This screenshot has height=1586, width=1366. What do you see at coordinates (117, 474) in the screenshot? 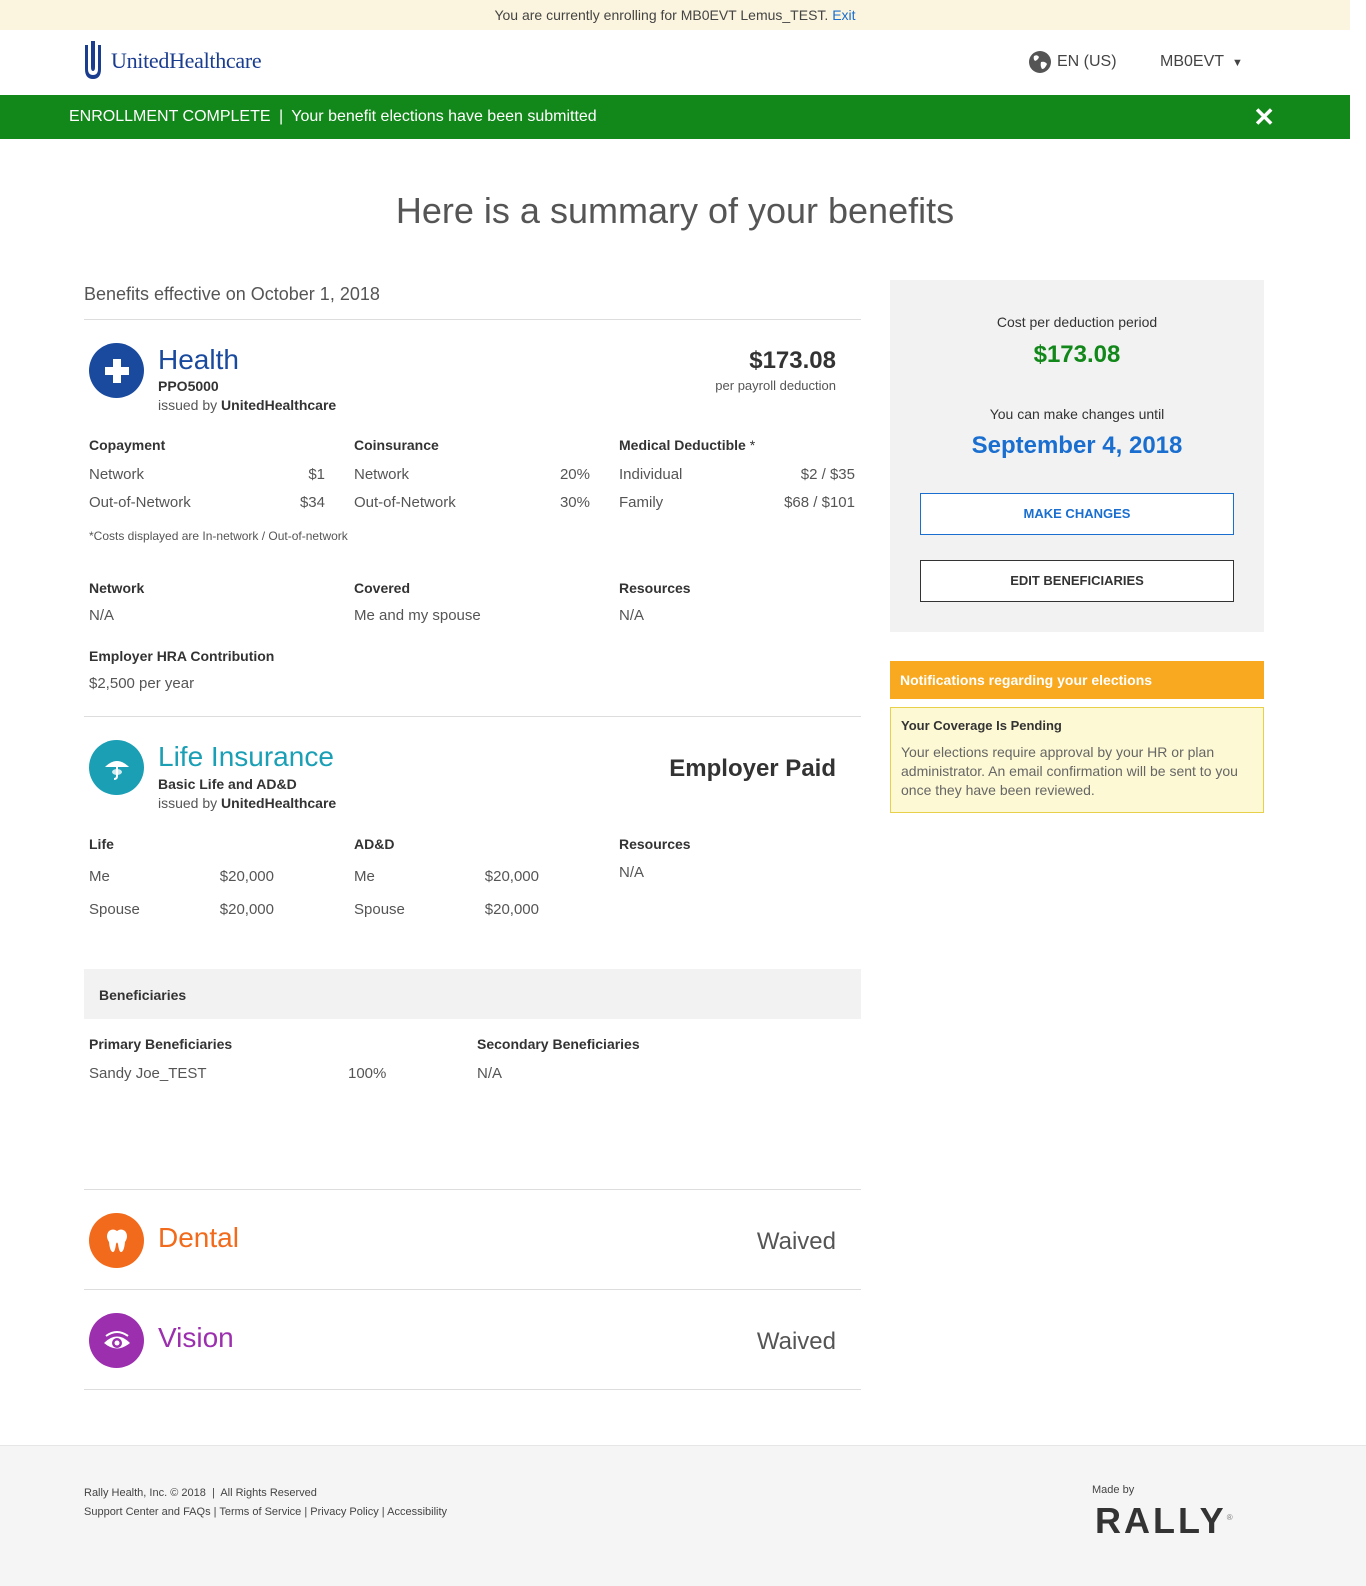
I see `row-key: Network` at bounding box center [117, 474].